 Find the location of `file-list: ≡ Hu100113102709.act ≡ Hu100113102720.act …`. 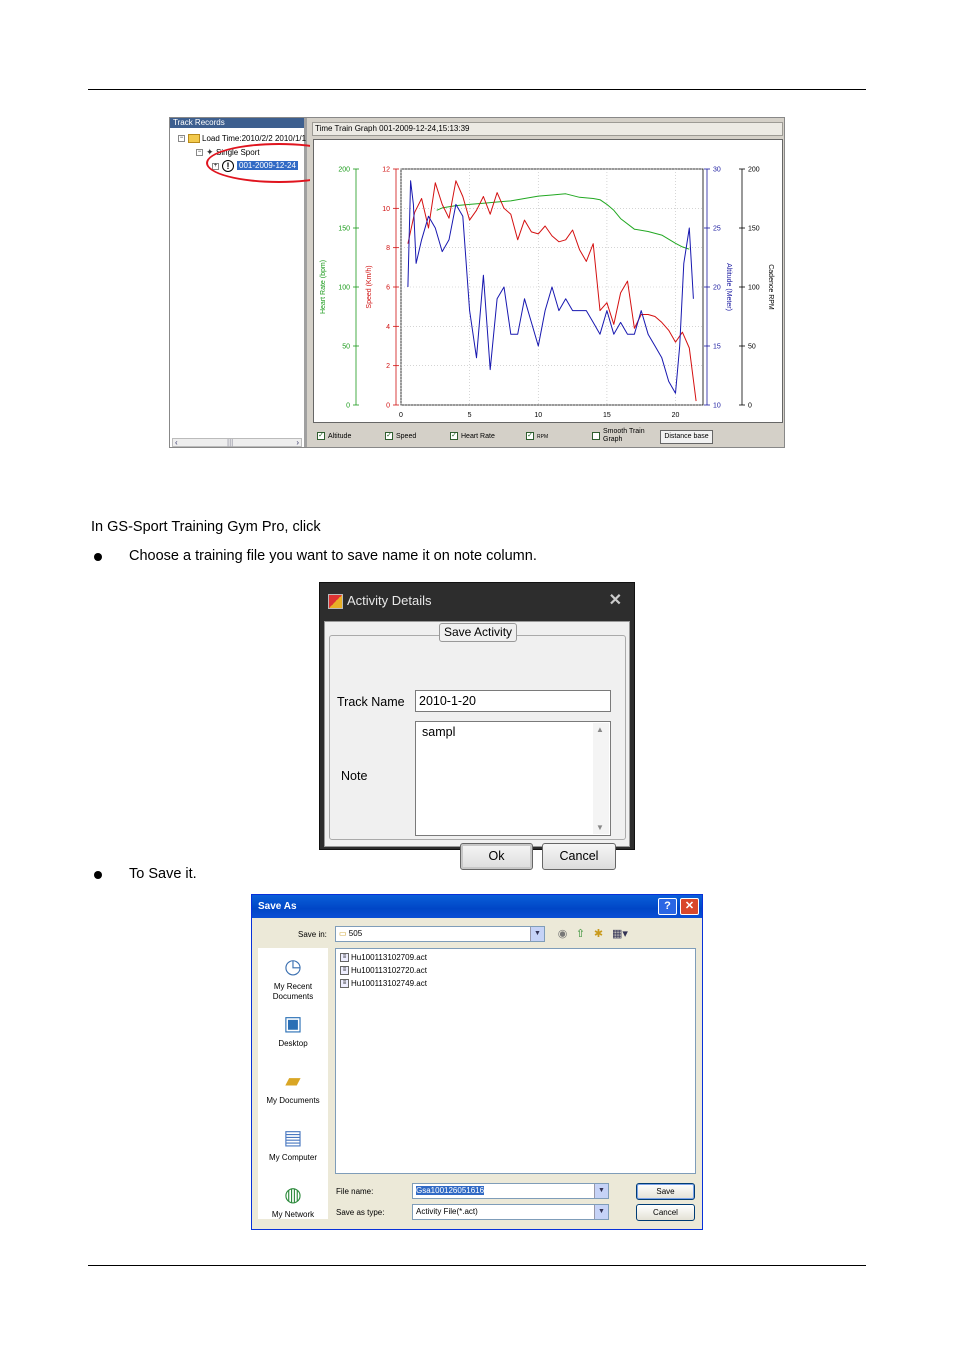

file-list: ≡ Hu100113102709.act ≡ Hu100113102720.act … is located at coordinates (515, 1061).